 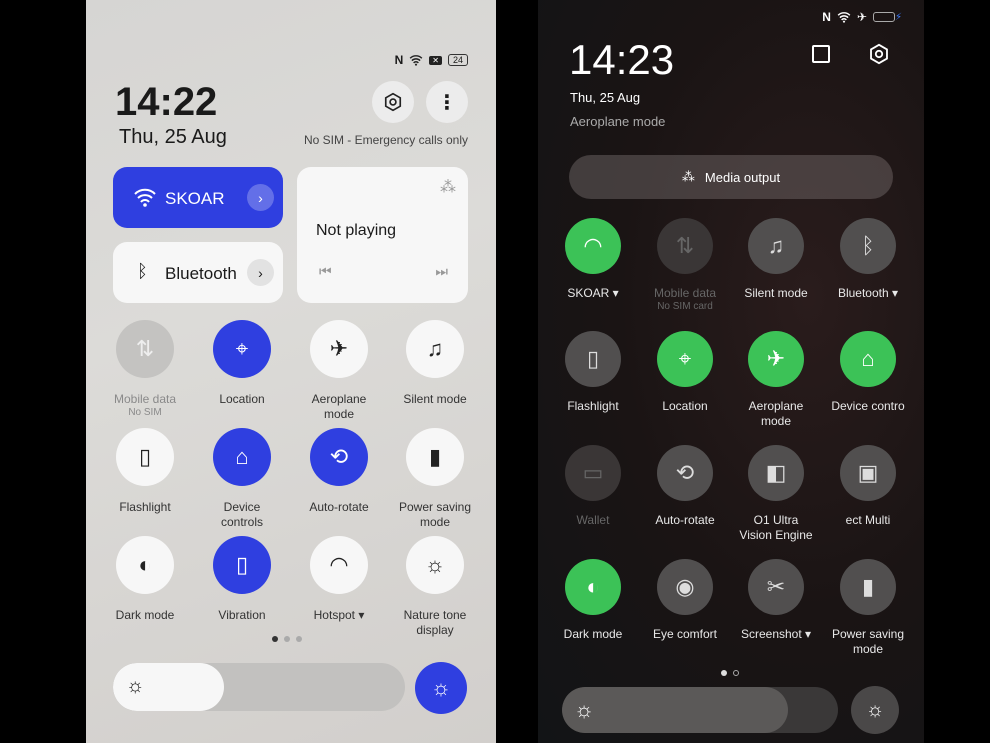 I want to click on bluetooth-icon: ᛒ, so click(x=868, y=245).